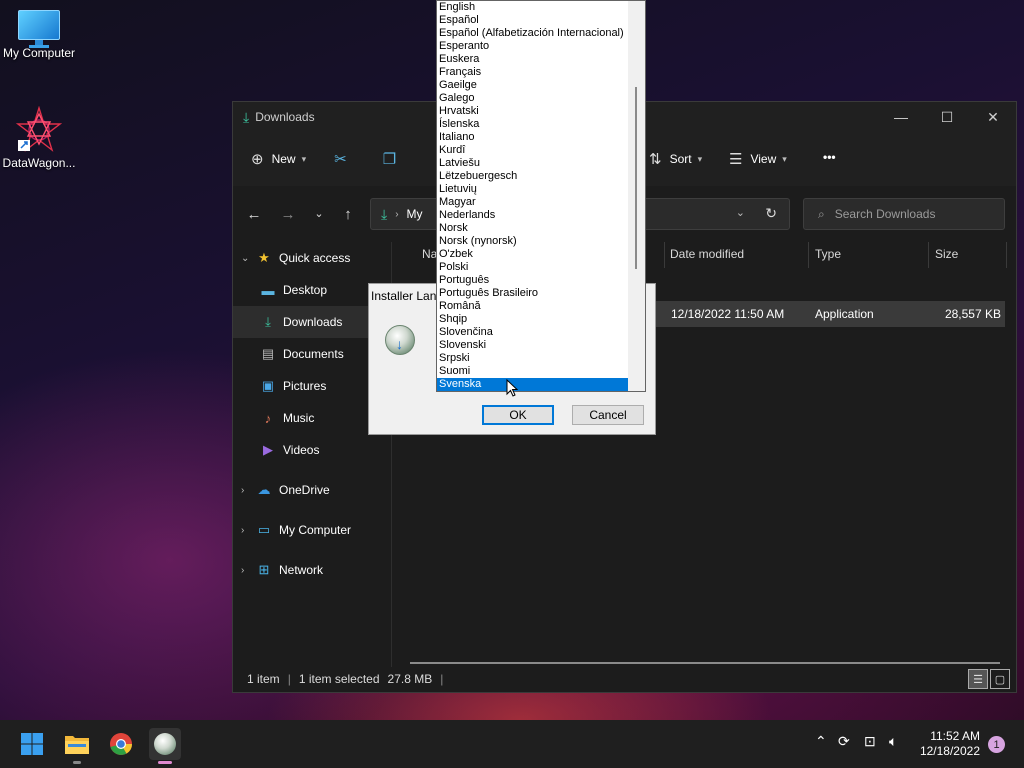 This screenshot has width=1024, height=768. What do you see at coordinates (978, 679) in the screenshot?
I see `details-view-button: ☰` at bounding box center [978, 679].